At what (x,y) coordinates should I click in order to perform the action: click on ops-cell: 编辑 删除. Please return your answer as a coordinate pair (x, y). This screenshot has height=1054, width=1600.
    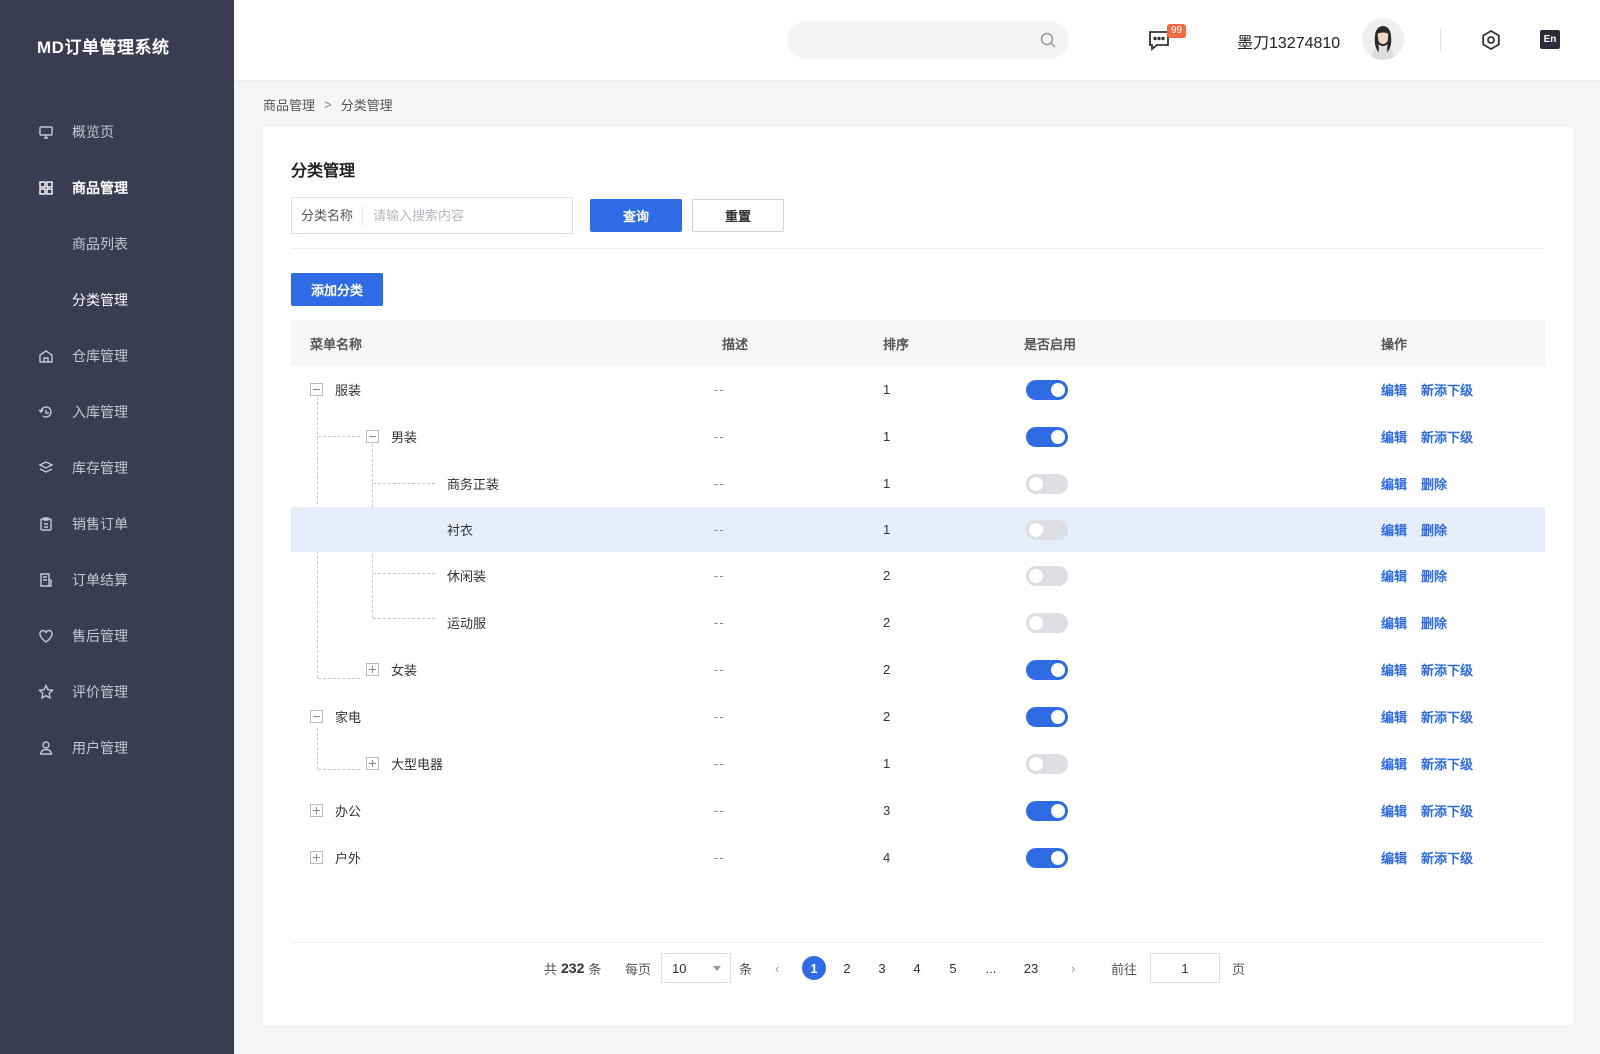
    Looking at the image, I should click on (1421, 622).